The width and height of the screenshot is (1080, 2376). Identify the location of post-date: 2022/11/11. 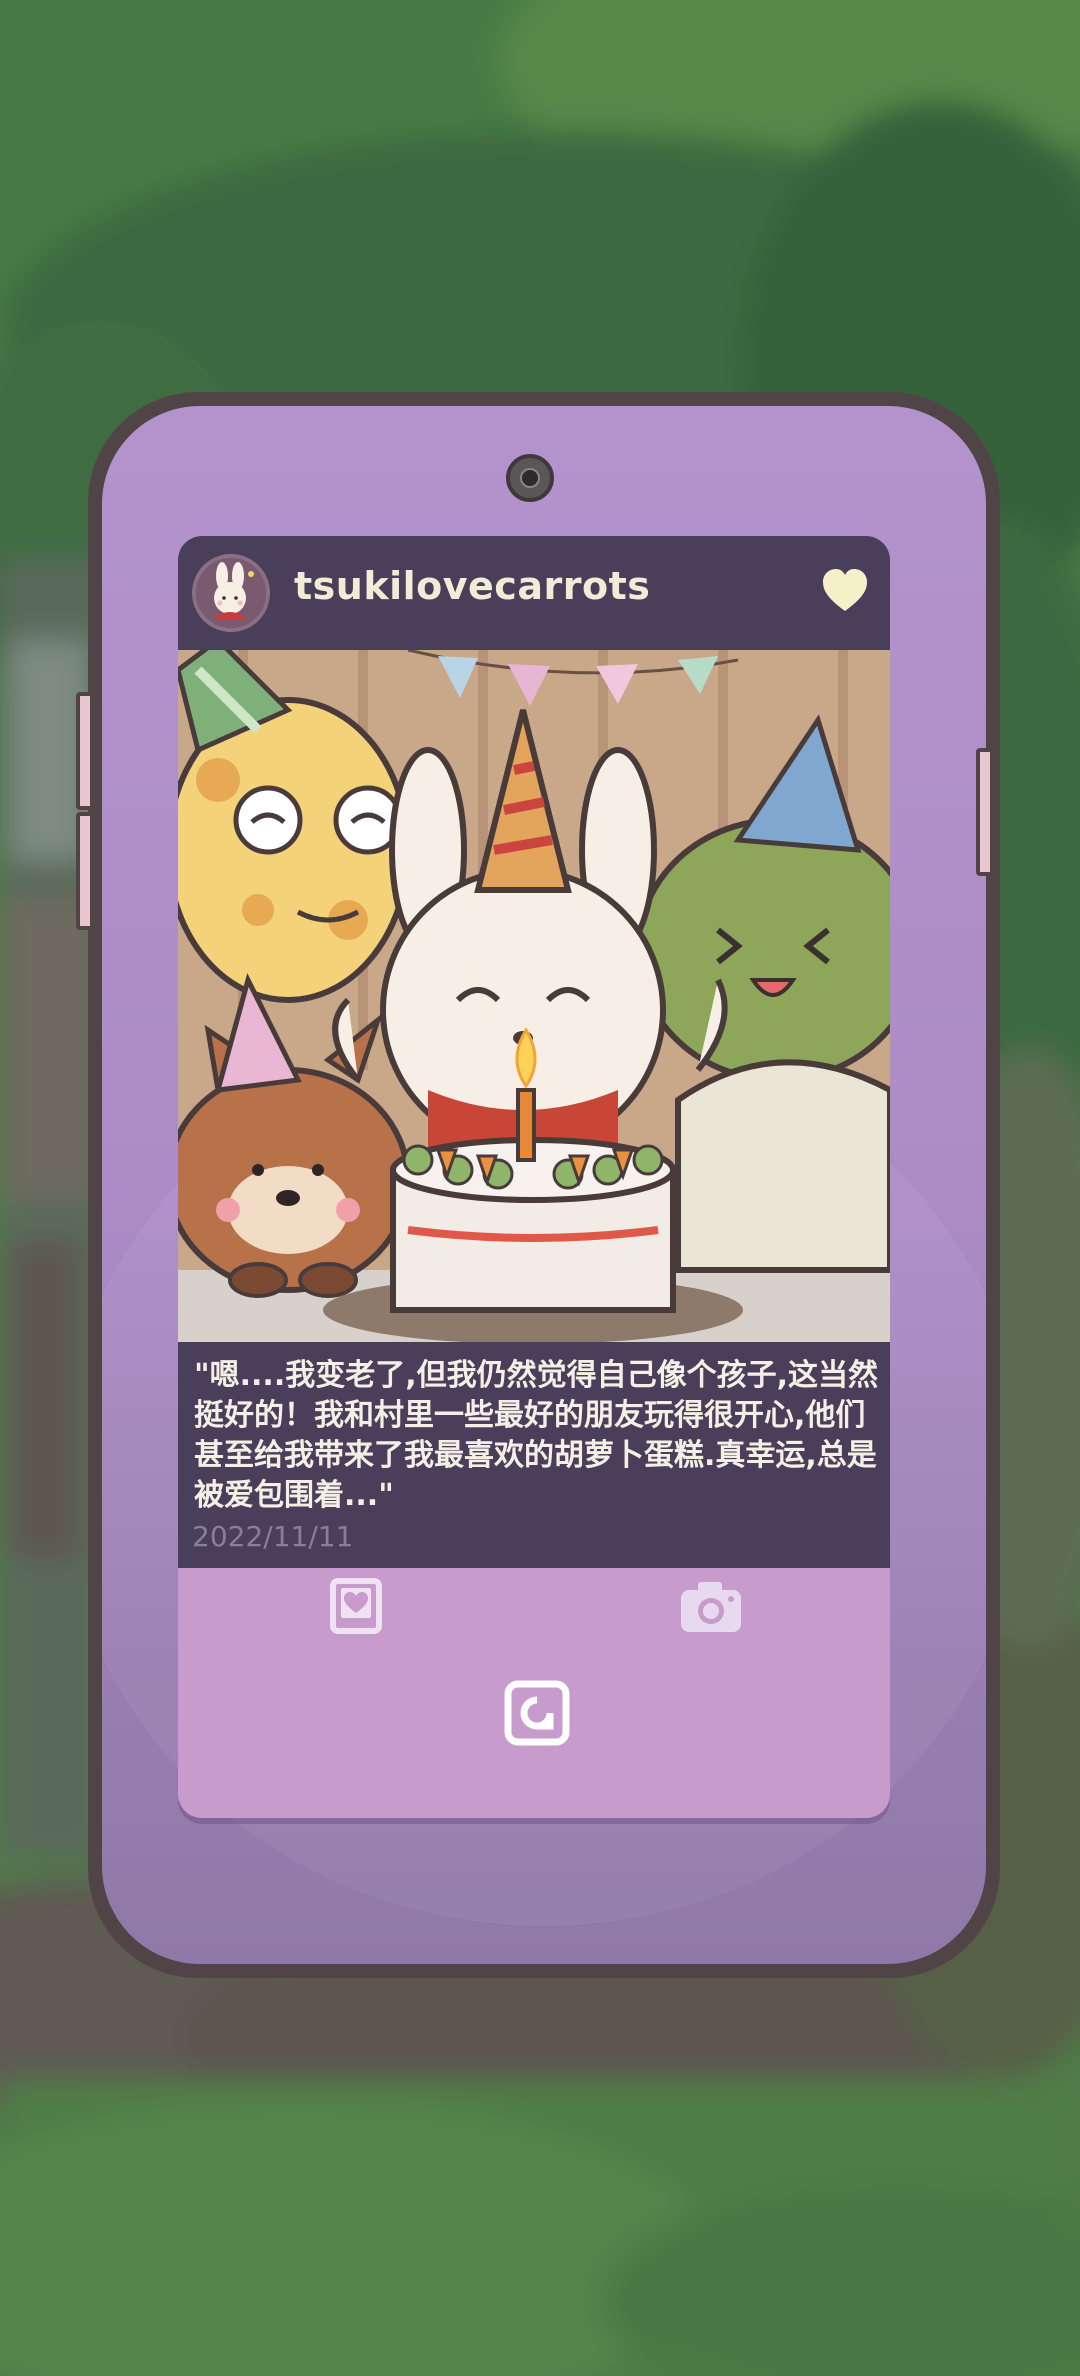
(273, 1536).